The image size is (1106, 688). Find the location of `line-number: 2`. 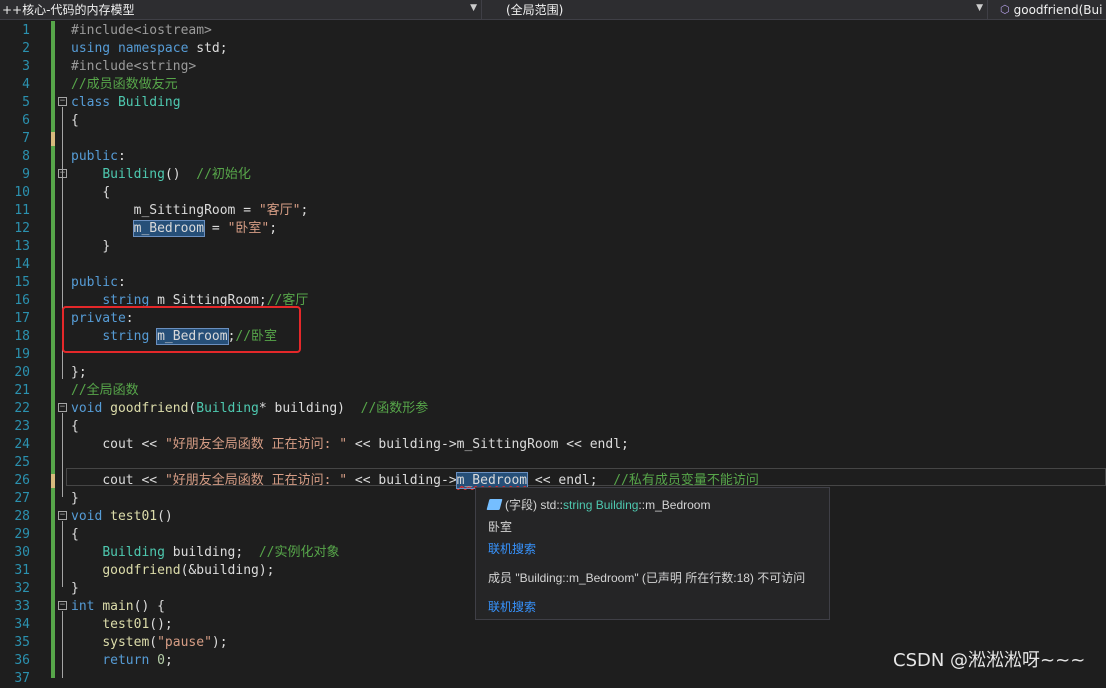

line-number: 2 is located at coordinates (26, 48).